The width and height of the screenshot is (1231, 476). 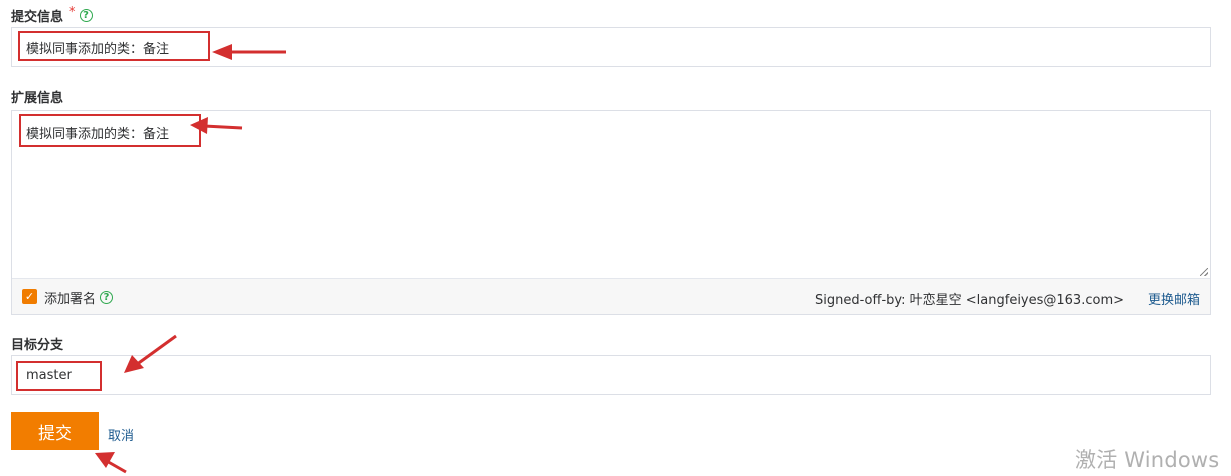 What do you see at coordinates (70, 299) in the screenshot?
I see `add-signature-label-text: 添加署名` at bounding box center [70, 299].